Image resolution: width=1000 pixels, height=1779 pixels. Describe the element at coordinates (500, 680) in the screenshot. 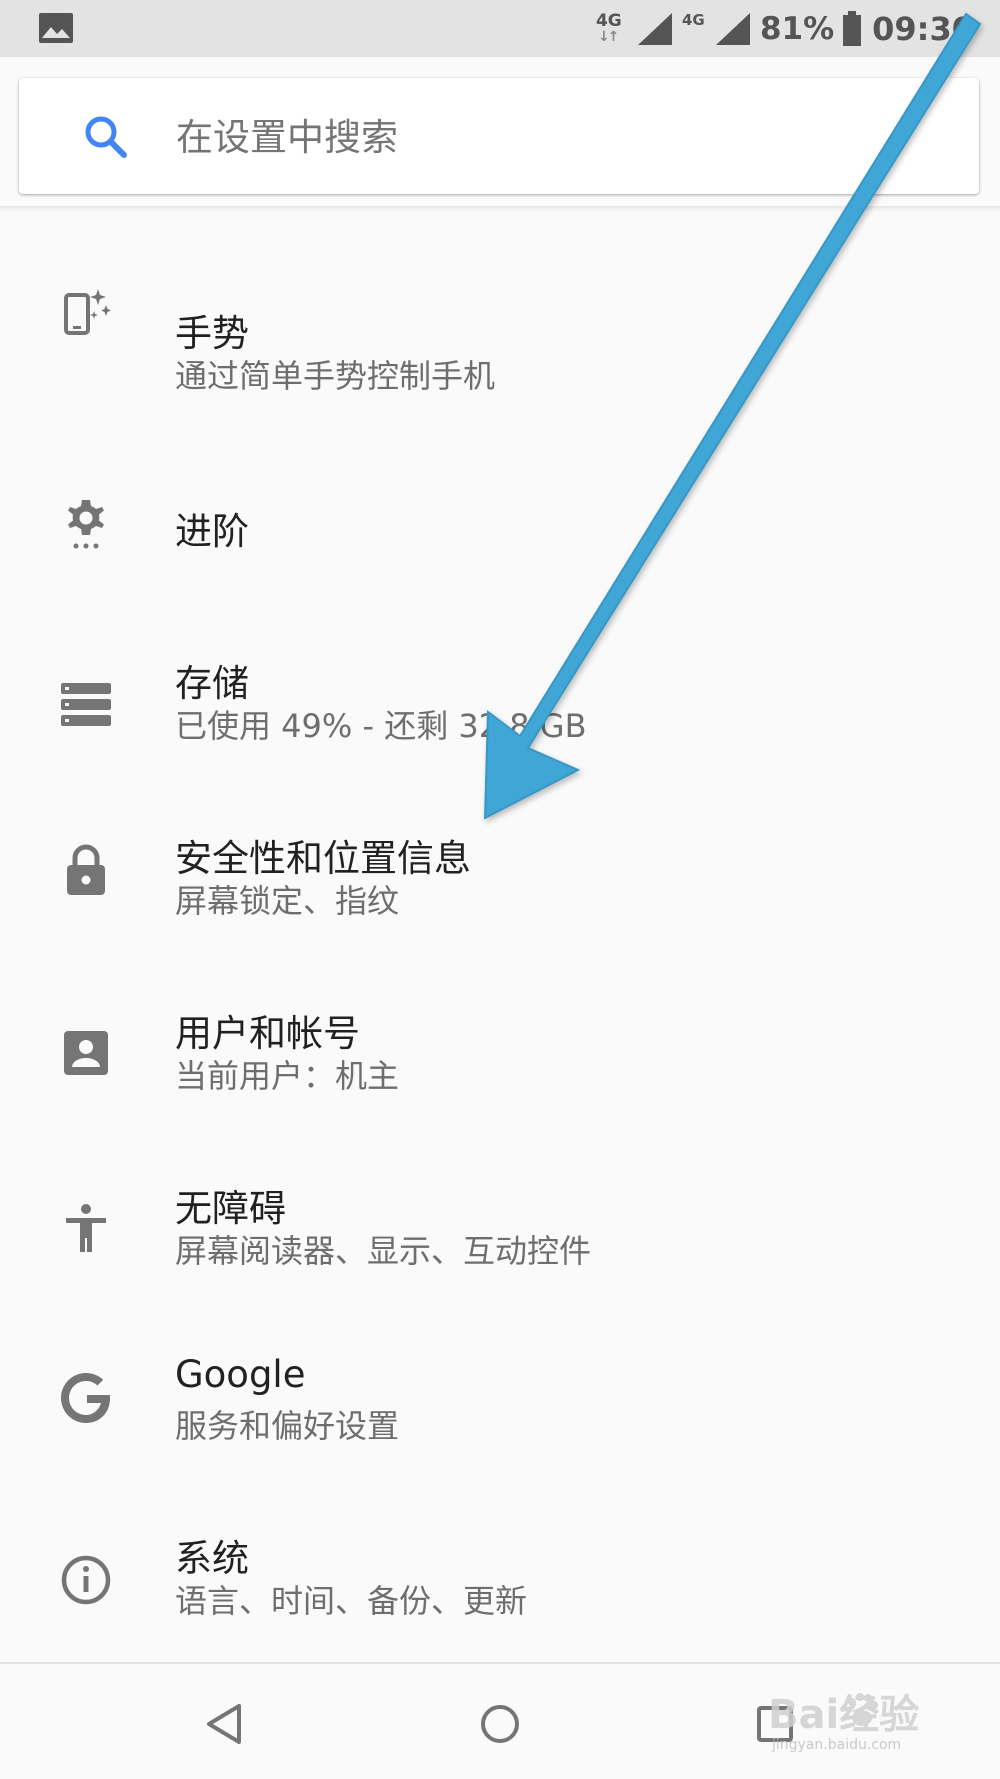

I see `settings-item-storage: 存储 已使用 49% - 还剩 32.8 GB` at that location.